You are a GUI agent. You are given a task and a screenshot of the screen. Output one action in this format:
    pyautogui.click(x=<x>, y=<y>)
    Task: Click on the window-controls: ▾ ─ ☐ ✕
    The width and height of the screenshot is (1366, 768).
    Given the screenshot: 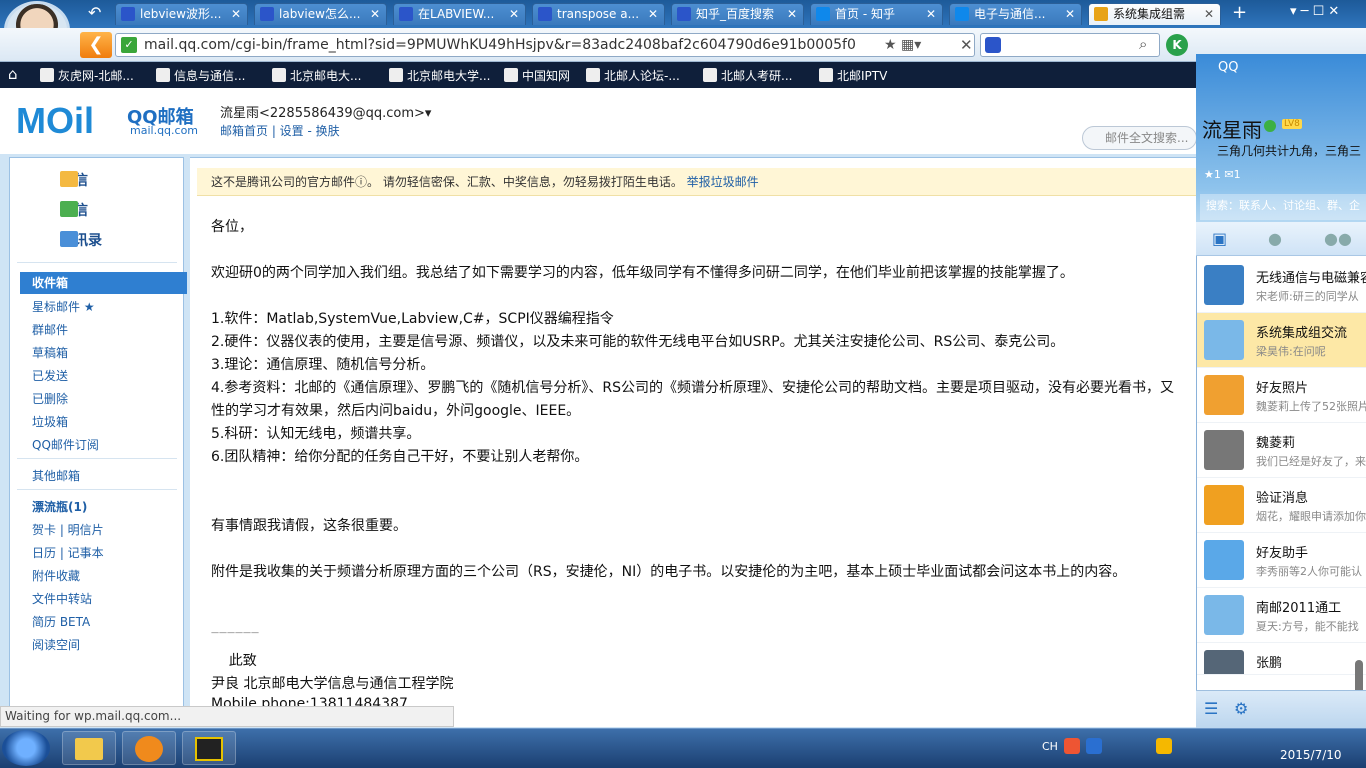 What is the action you would take?
    pyautogui.click(x=1314, y=11)
    